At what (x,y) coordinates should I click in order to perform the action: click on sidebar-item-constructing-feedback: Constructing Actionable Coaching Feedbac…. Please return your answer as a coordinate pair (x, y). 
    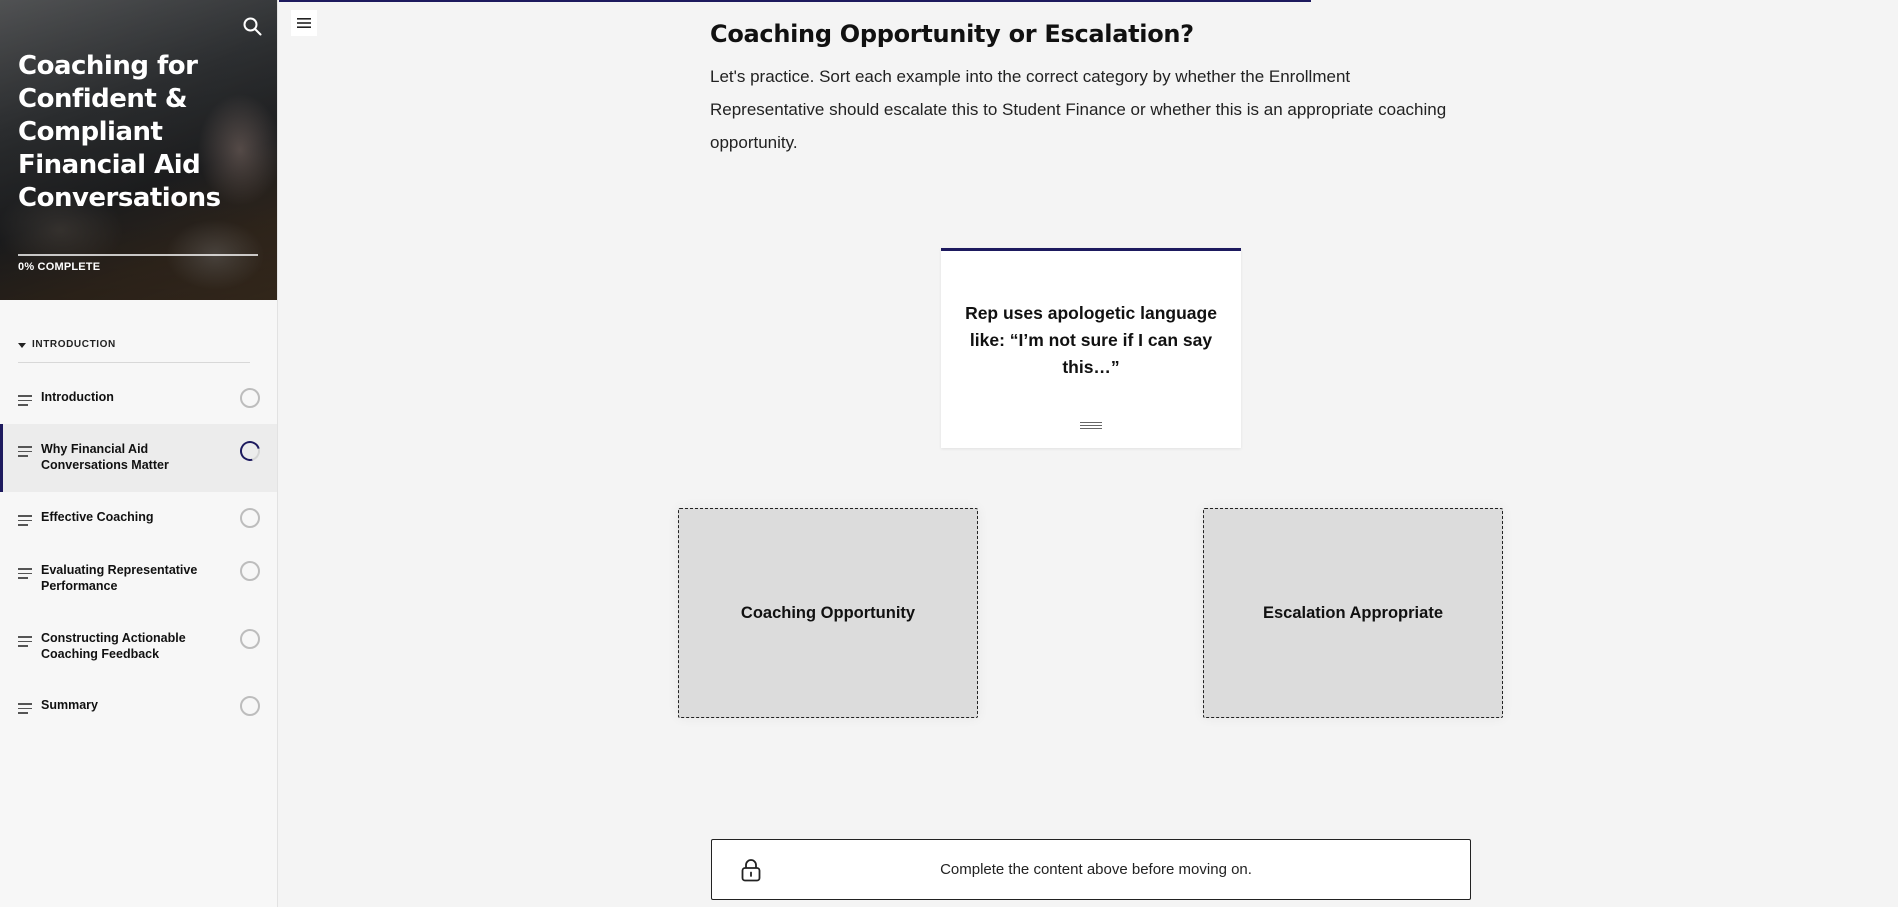
    Looking at the image, I should click on (138, 651).